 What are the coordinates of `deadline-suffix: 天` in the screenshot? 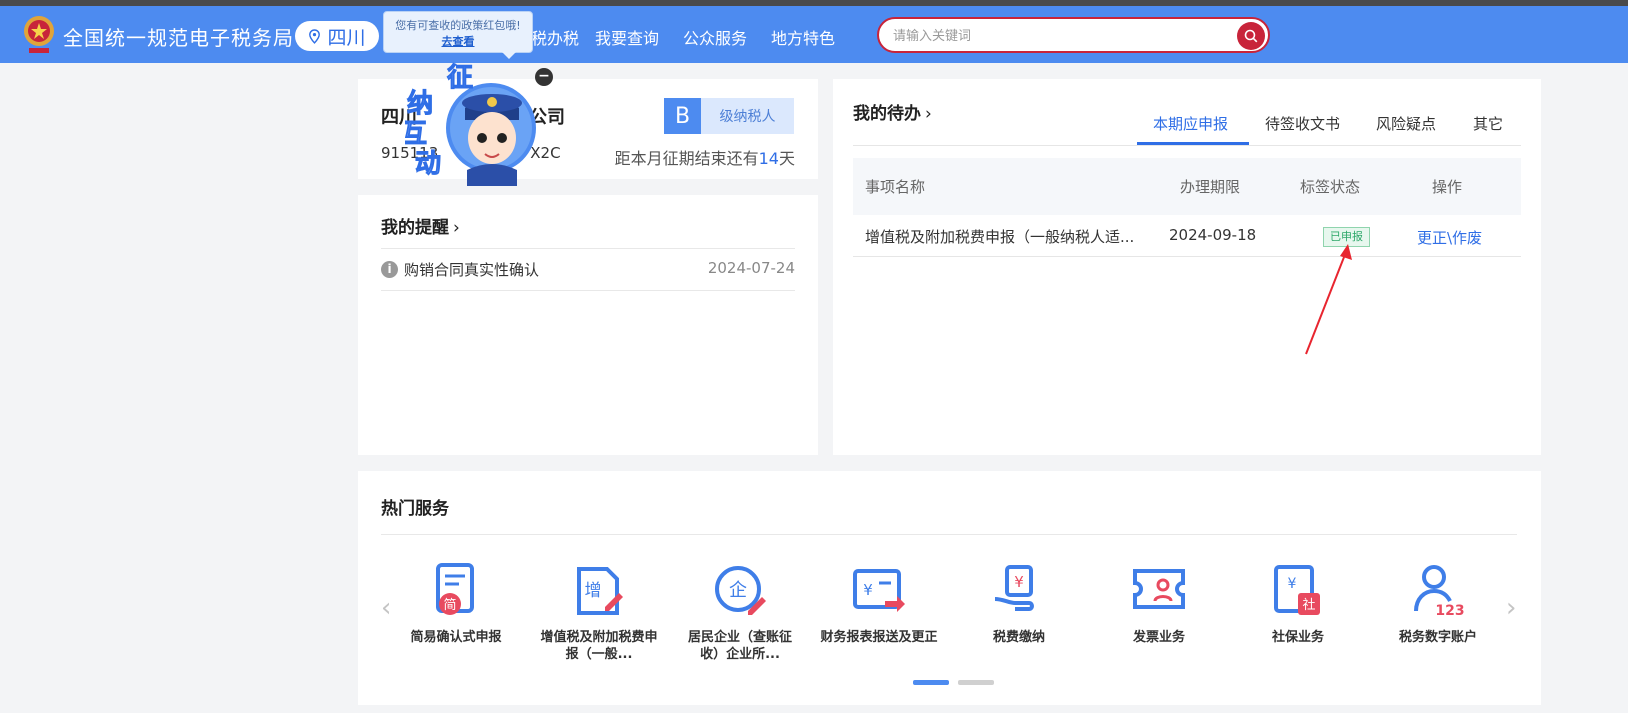 It's located at (786, 158).